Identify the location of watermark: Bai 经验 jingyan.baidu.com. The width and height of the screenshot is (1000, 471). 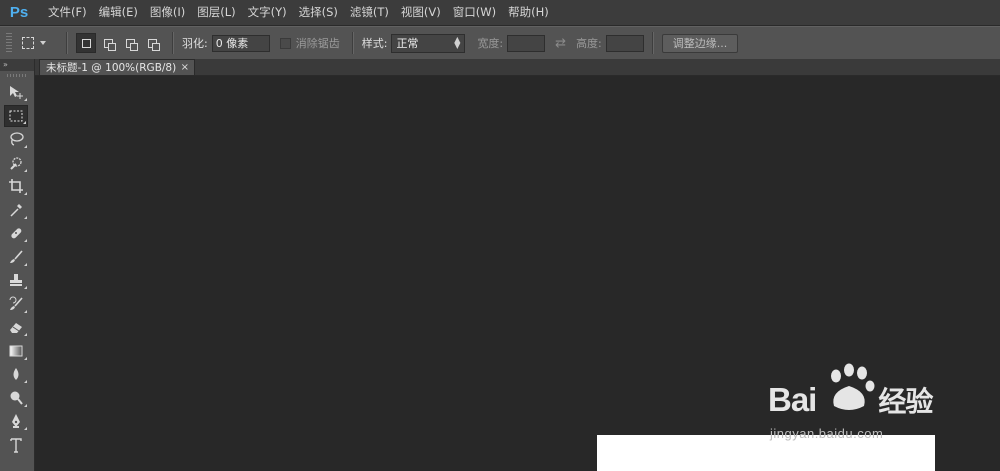
(858, 402).